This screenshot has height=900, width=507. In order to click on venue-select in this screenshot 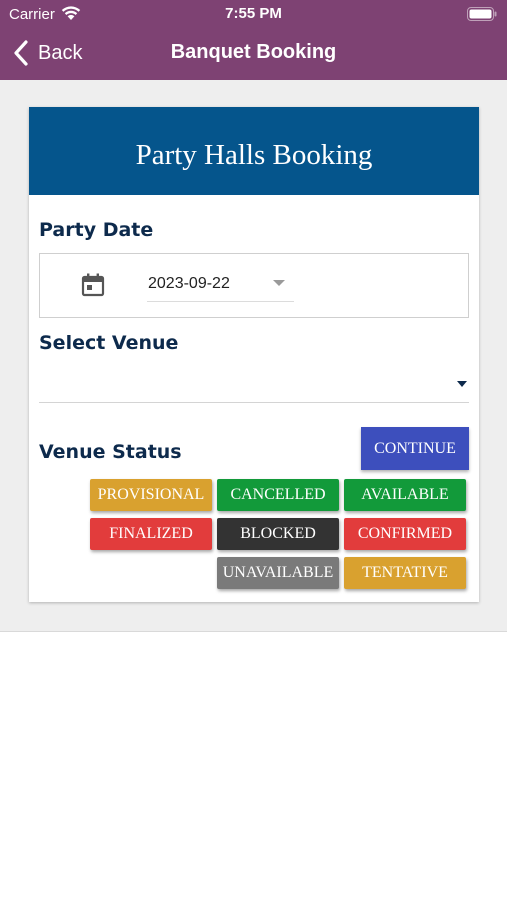, I will do `click(254, 385)`.